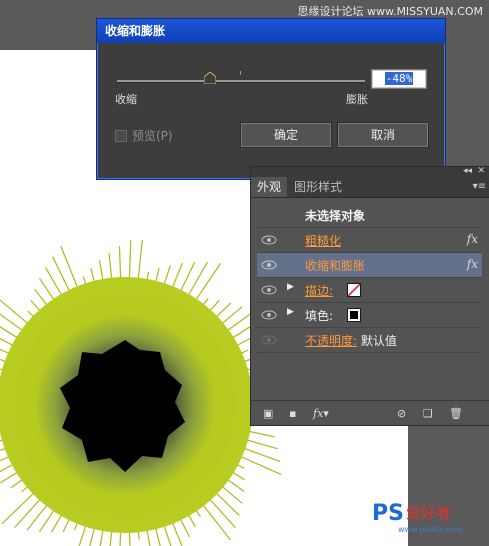  I want to click on collapse-icon: ◂◂, so click(467, 171).